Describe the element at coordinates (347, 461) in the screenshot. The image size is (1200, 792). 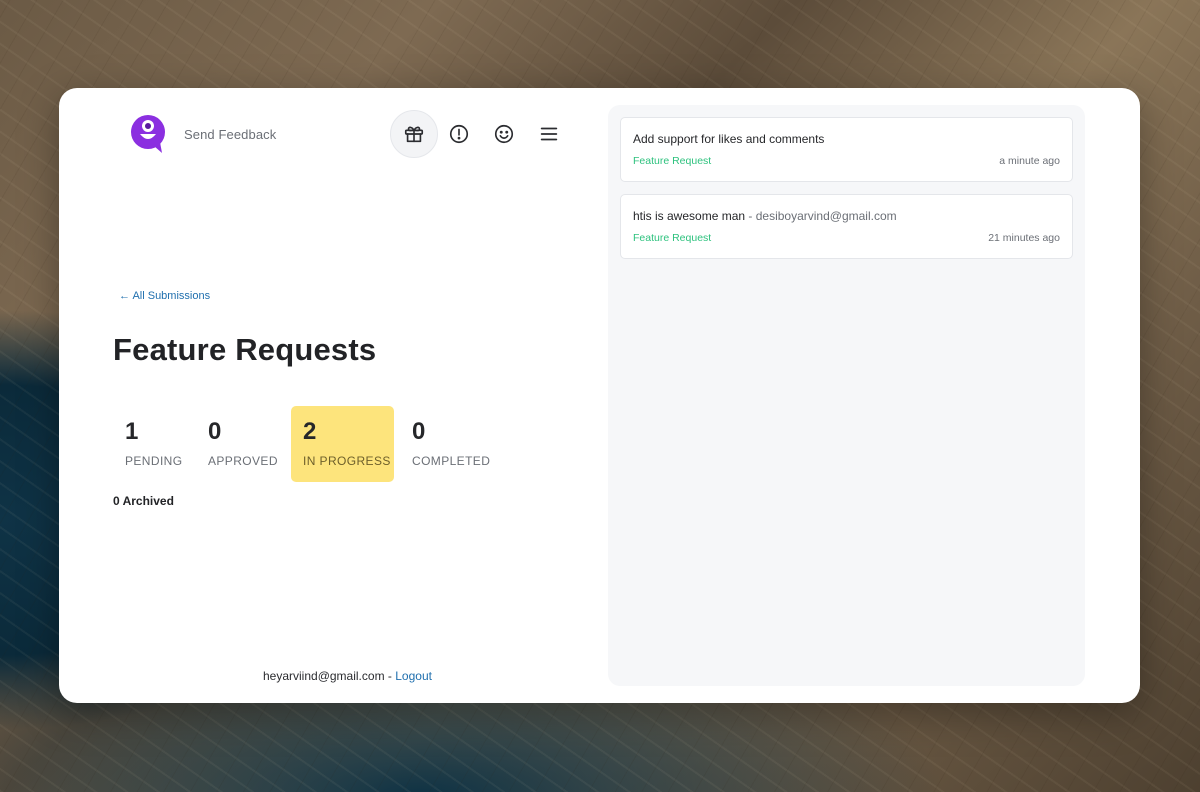
I see `stat-label: IN PROGRESS` at that location.